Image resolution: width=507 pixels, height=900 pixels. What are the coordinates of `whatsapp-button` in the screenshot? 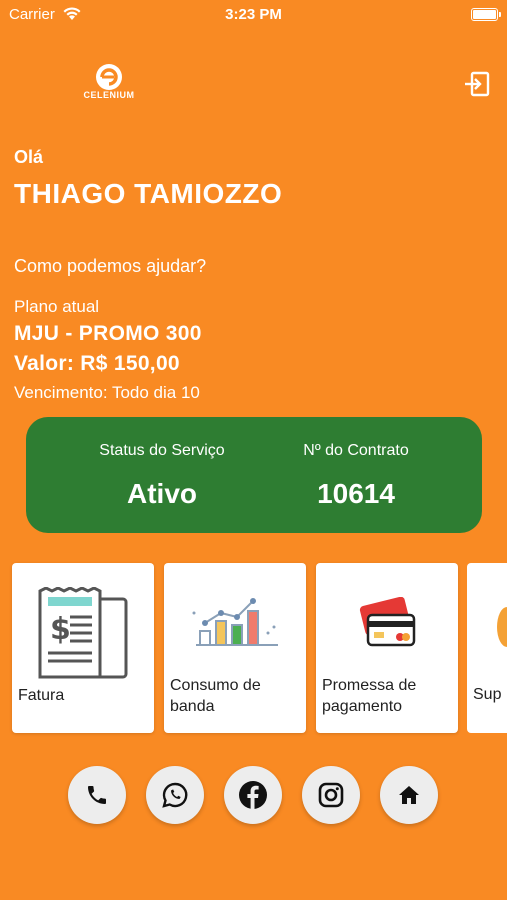 It's located at (175, 795).